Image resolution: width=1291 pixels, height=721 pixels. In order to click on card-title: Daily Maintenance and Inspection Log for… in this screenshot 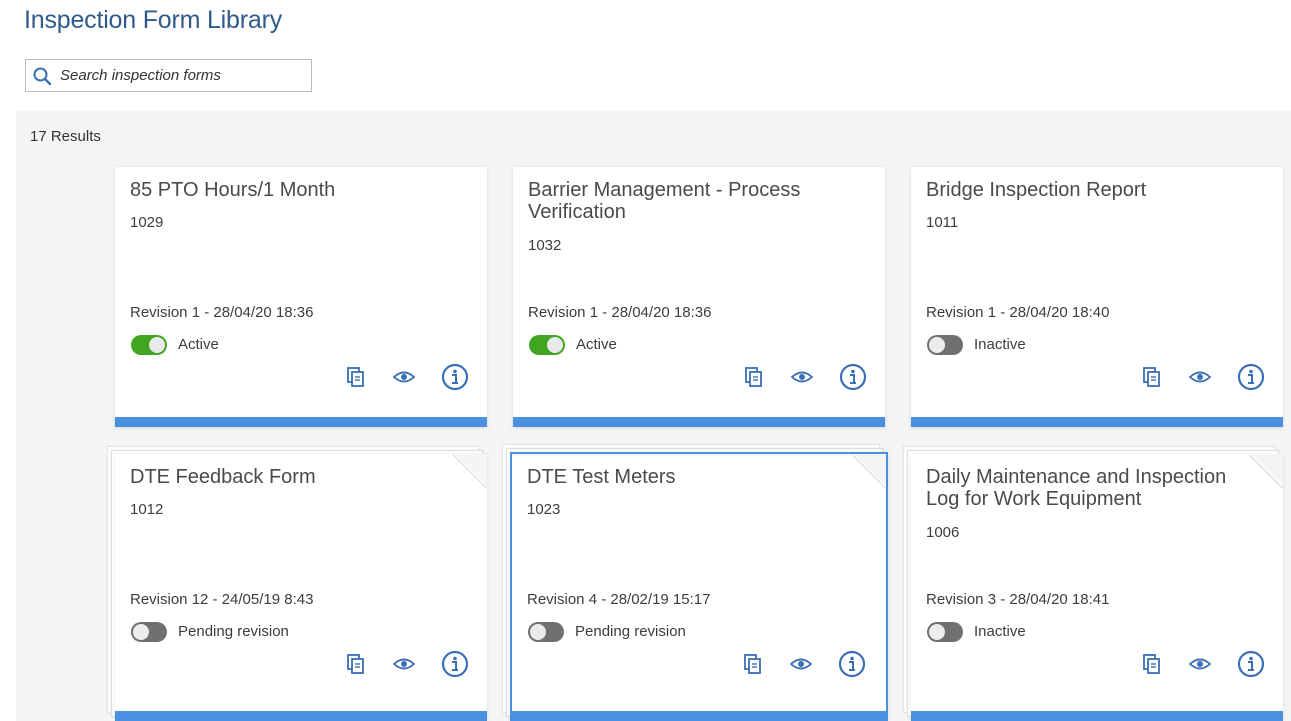, I will do `click(1093, 488)`.